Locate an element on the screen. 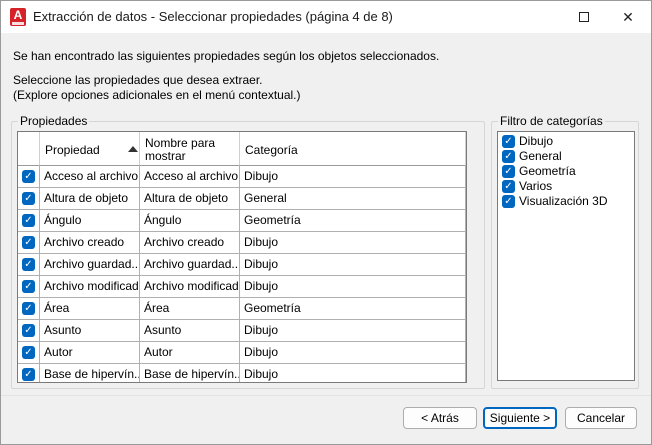  autocad-app-icon: A is located at coordinates (18, 17).